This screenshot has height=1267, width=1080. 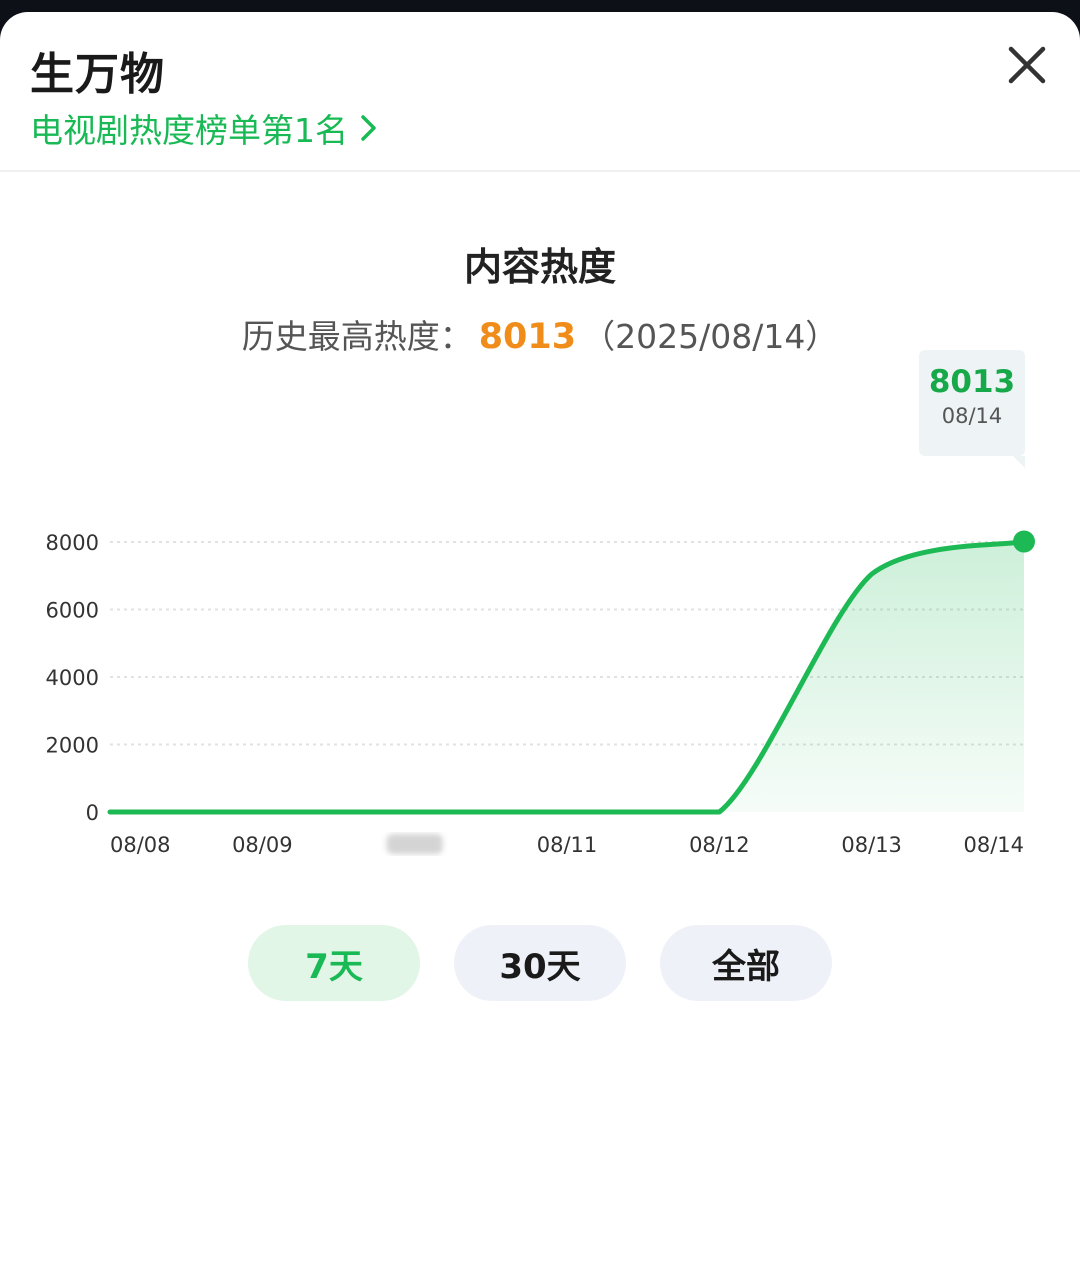 I want to click on history-date: （2025/08/14）, so click(x=710, y=336).